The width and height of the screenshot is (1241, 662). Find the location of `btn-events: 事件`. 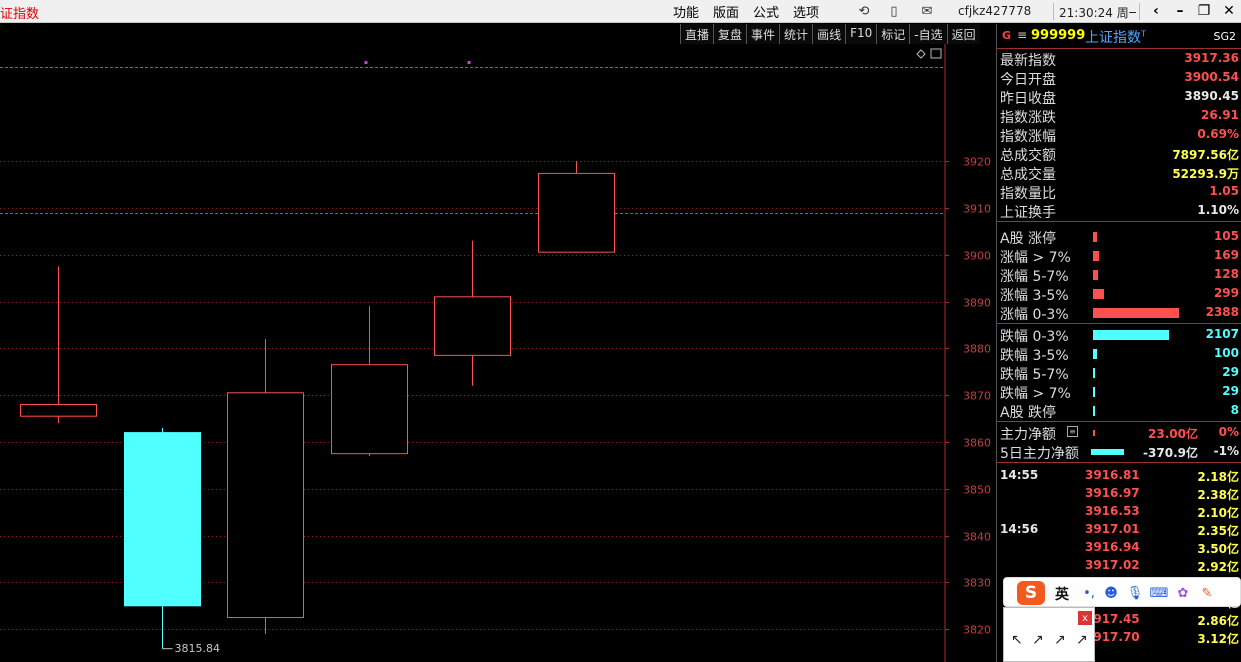

btn-events: 事件 is located at coordinates (763, 34).